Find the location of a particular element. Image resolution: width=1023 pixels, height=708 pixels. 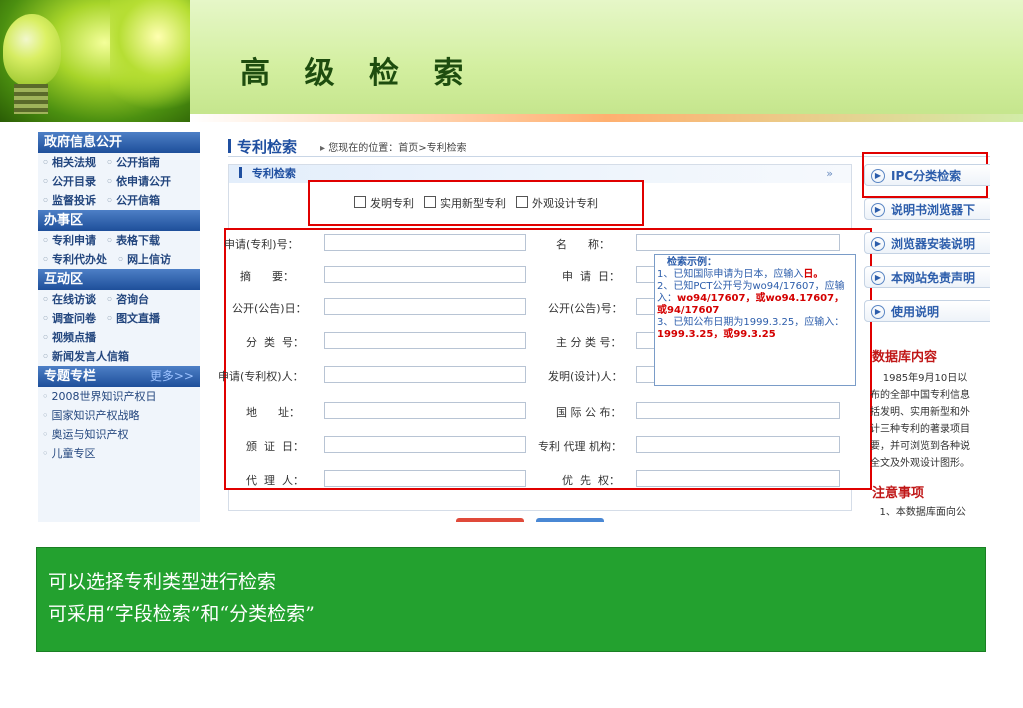

header-divider is located at coordinates (606, 118).